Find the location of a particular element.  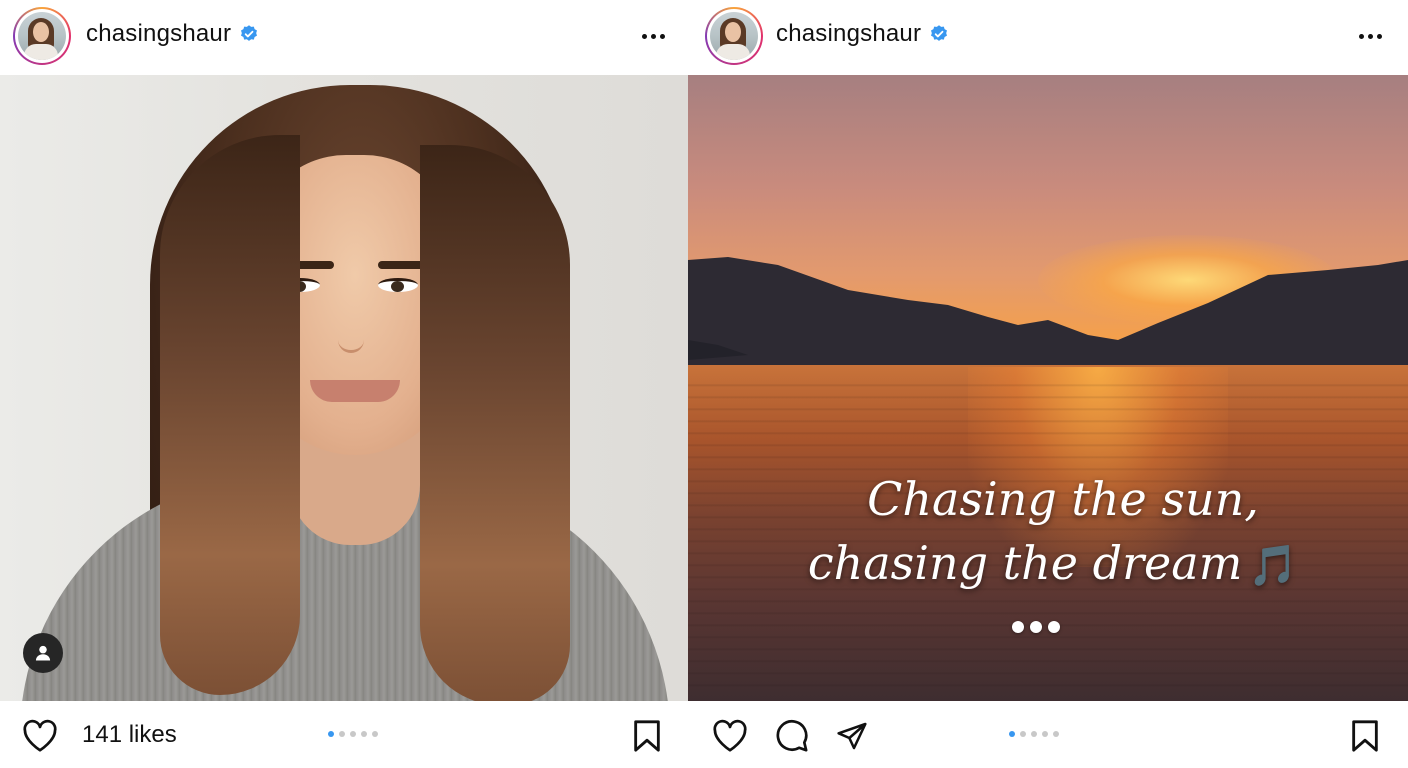

likes-count: 141 likes is located at coordinates (129, 735).